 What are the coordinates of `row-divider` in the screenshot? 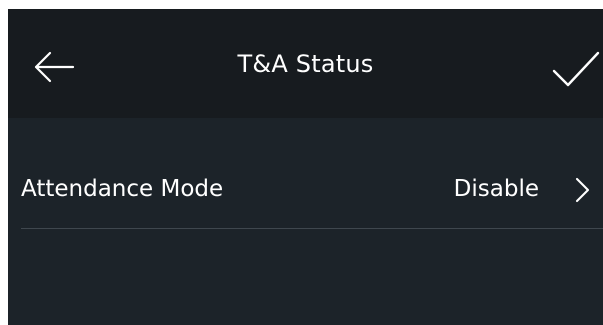 It's located at (312, 228).